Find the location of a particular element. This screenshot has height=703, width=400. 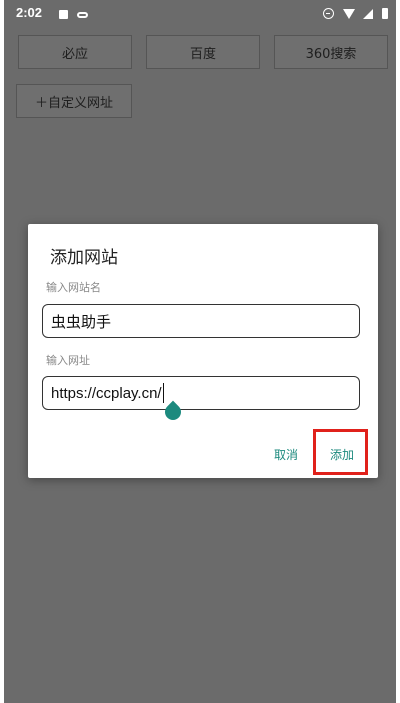

engine-button-bing: 必应 is located at coordinates (75, 52).